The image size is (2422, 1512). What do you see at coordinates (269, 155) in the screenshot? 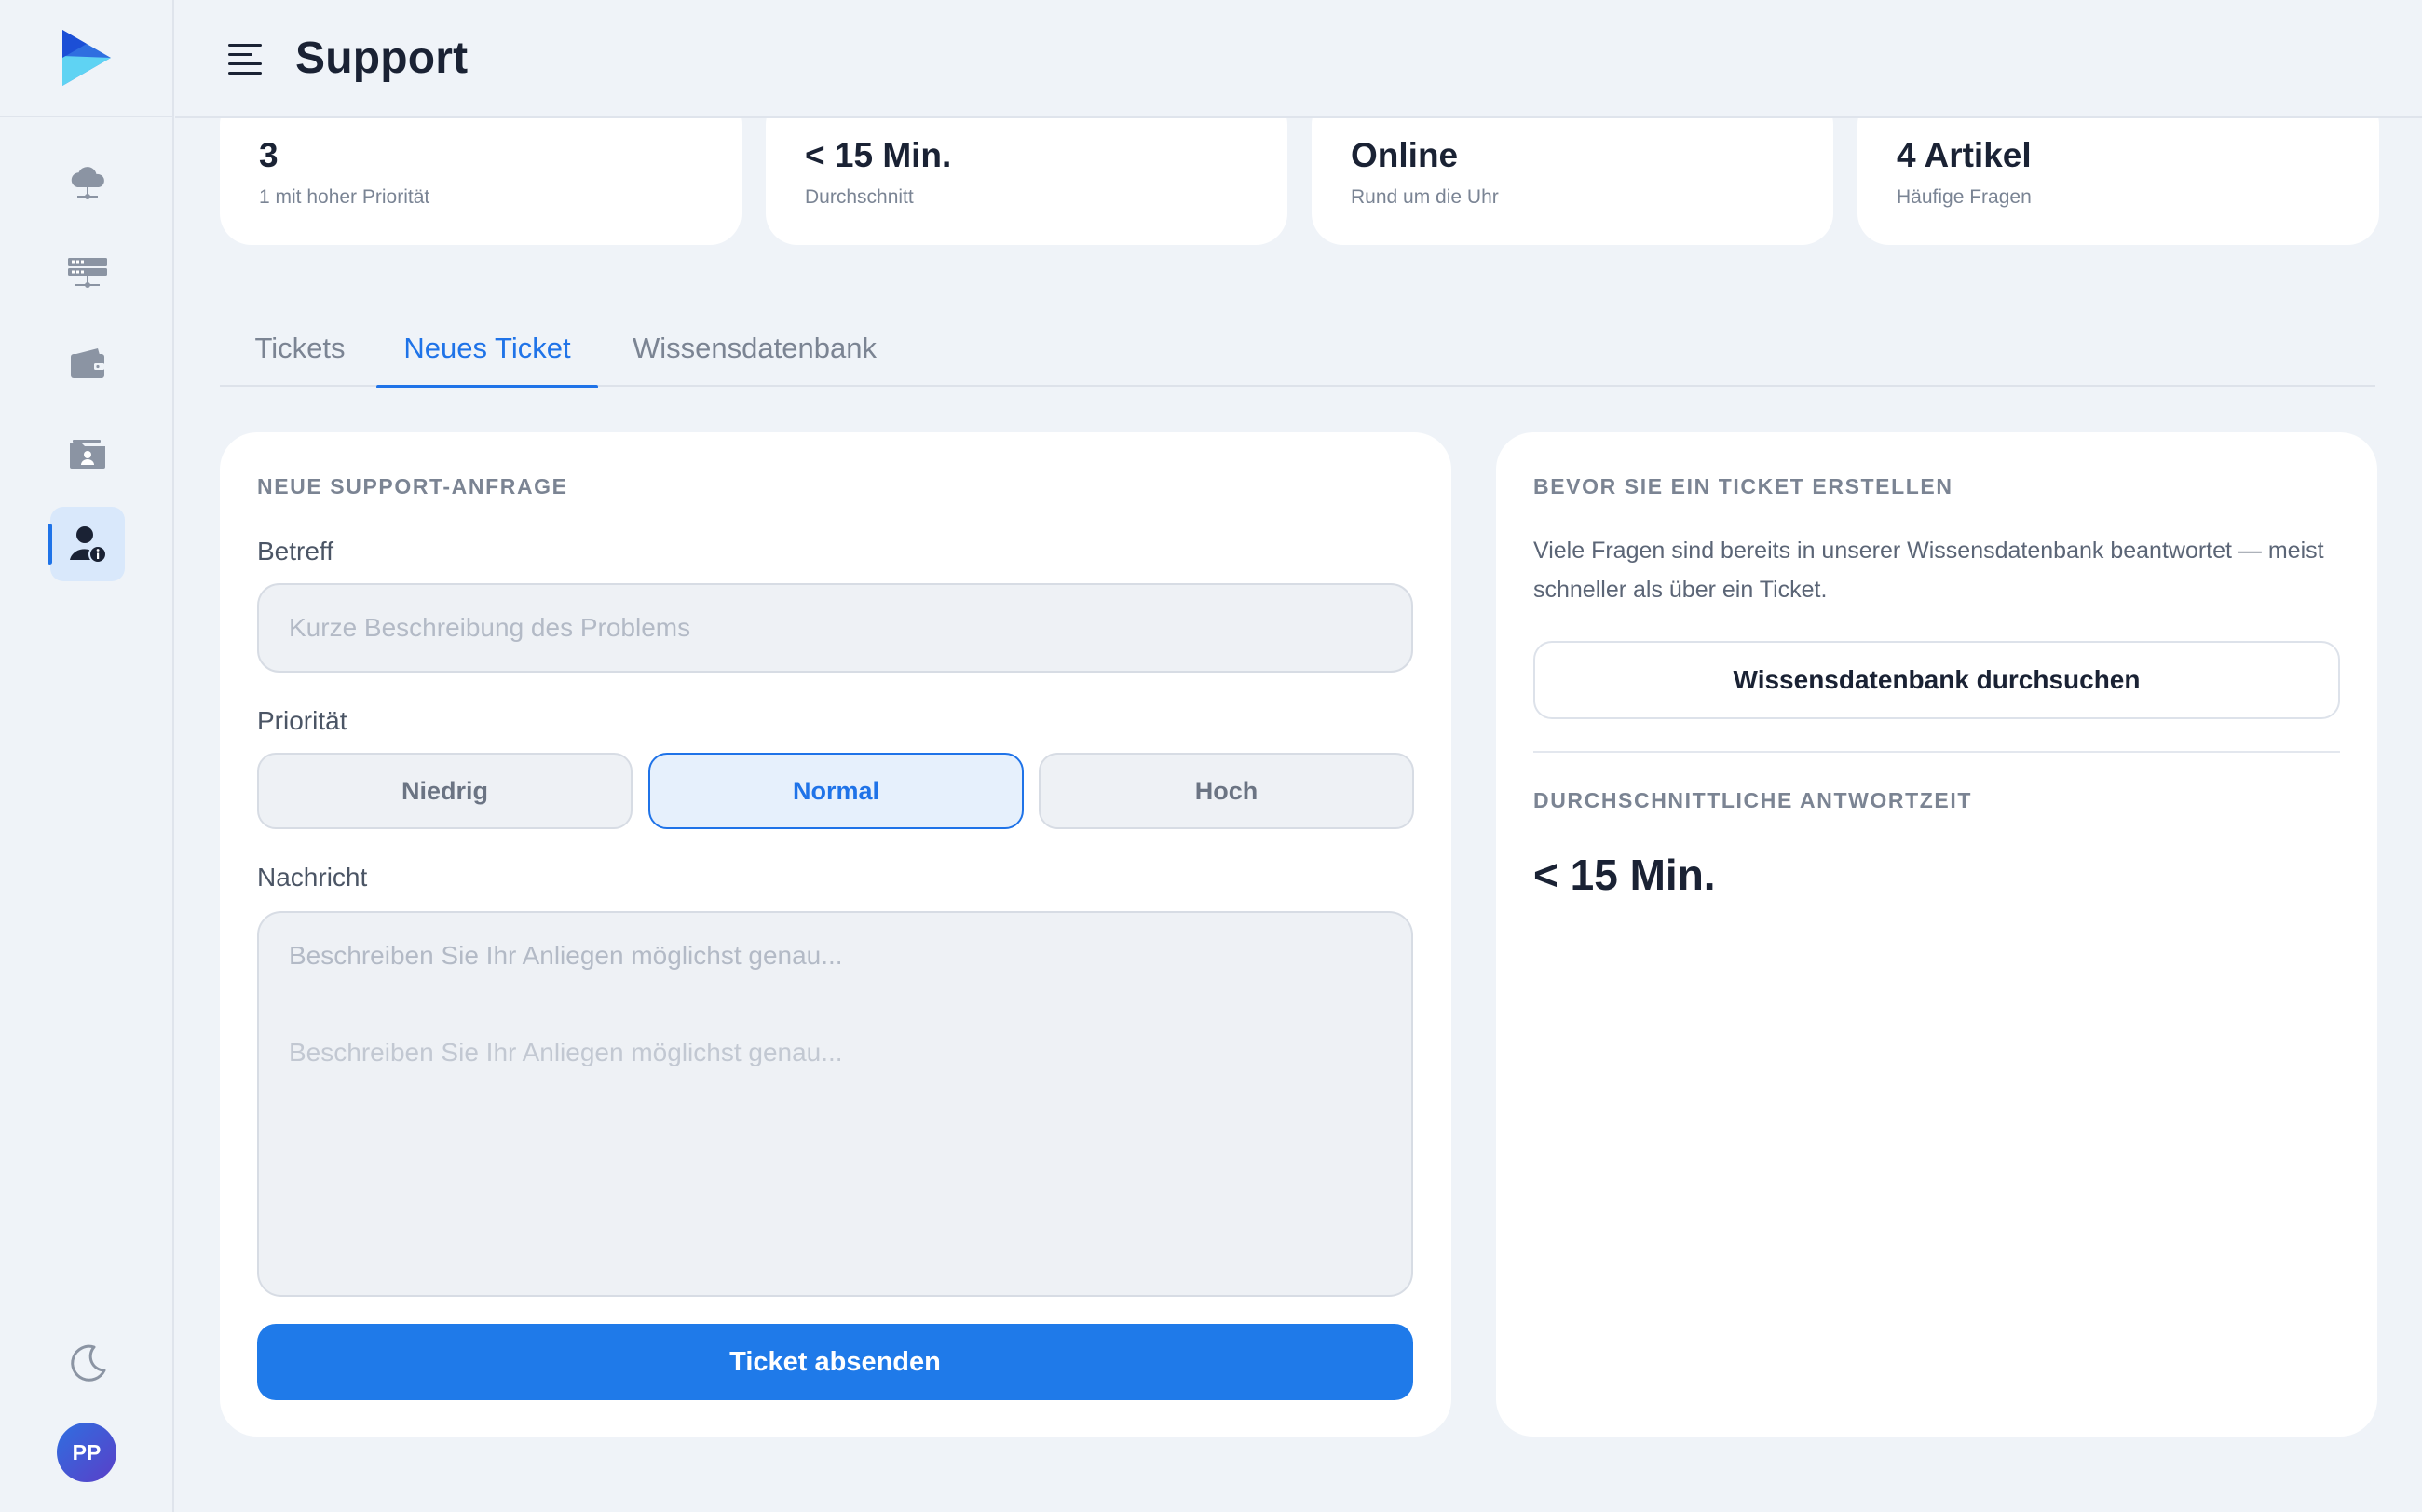
I see `stat-value: 3` at bounding box center [269, 155].